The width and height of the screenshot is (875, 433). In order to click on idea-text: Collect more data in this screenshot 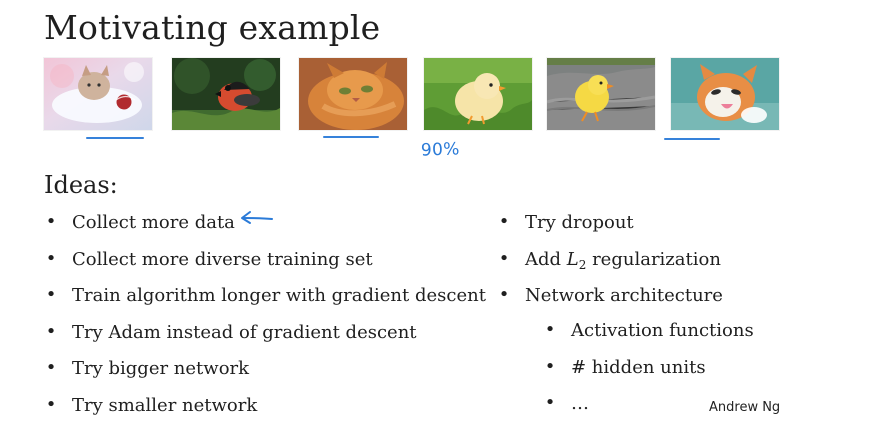, I will do `click(153, 222)`.